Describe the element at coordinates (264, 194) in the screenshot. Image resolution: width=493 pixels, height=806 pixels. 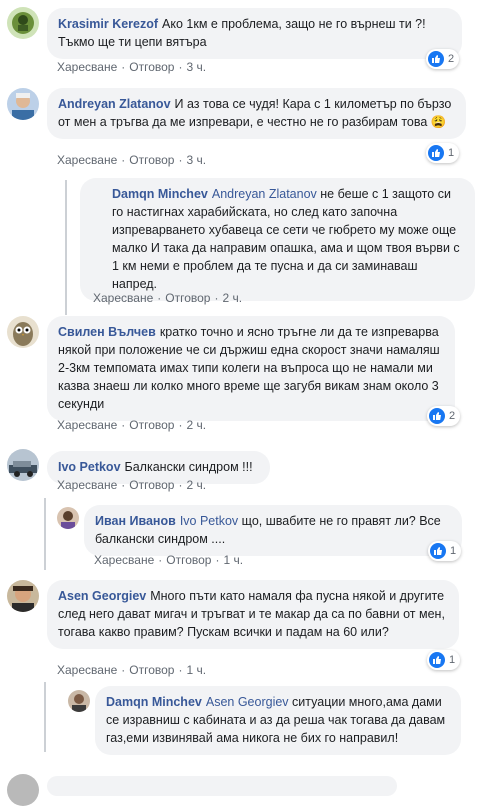
I see `mention-link: Andreyan Zlatanov` at that location.